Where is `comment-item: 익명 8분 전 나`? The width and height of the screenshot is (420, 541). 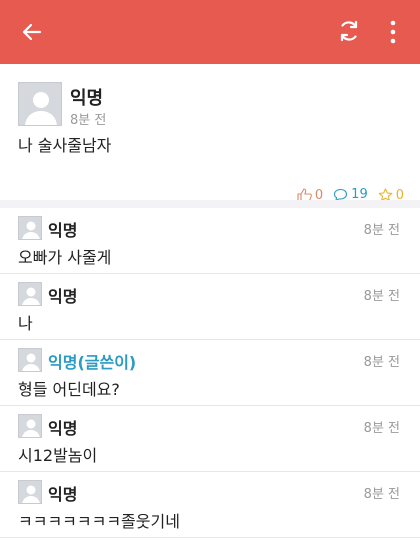
comment-item: 익명 8분 전 나 is located at coordinates (210, 307).